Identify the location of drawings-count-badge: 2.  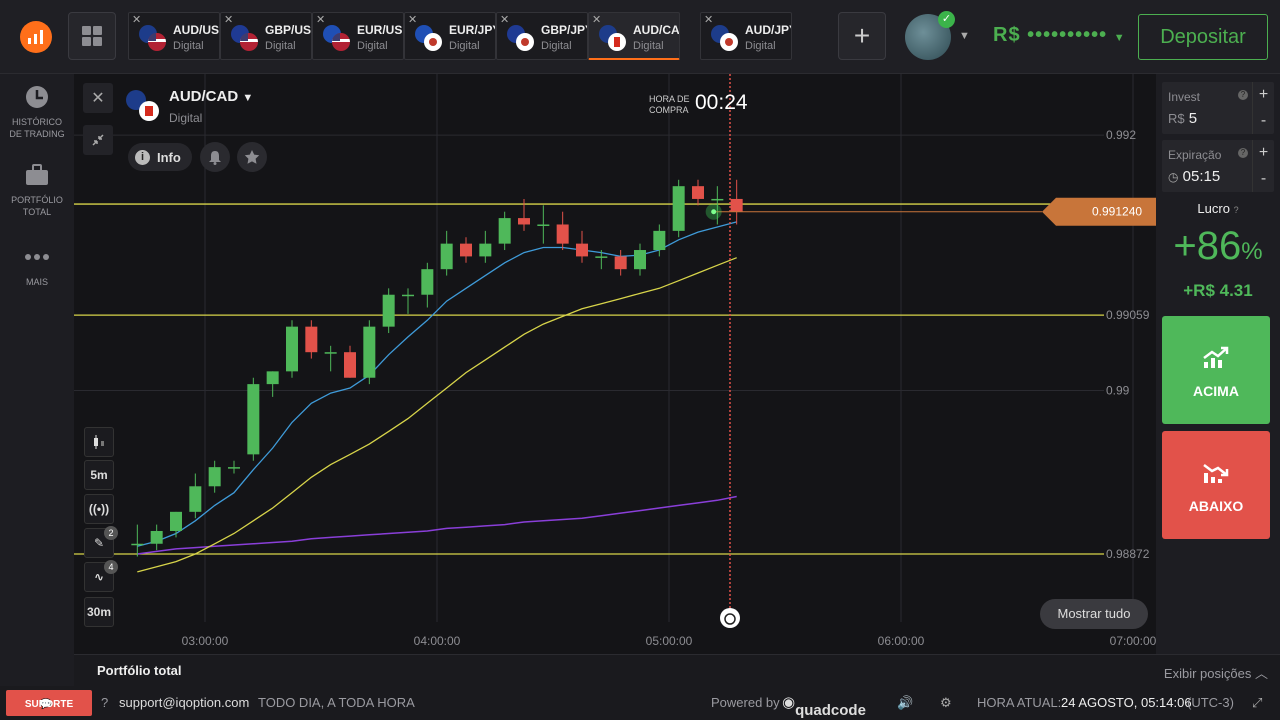
(111, 533).